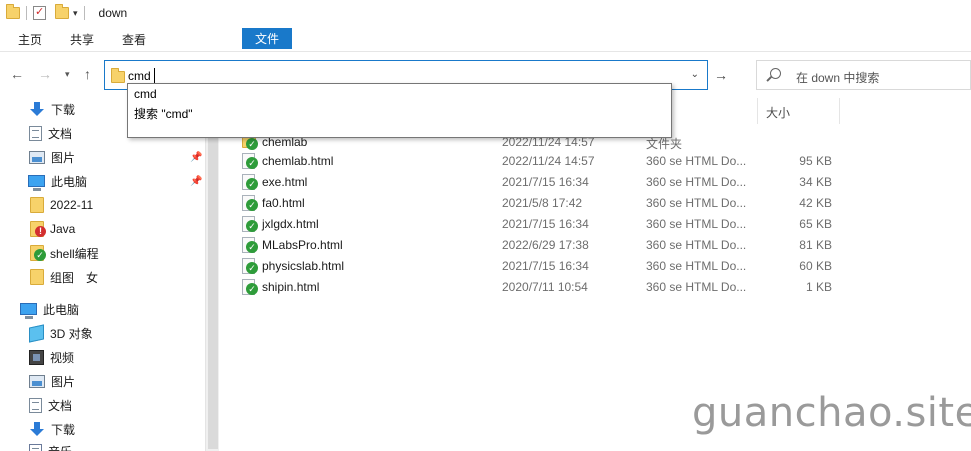 This screenshot has width=971, height=451. Describe the element at coordinates (71, 333) in the screenshot. I see `nav-item-label: 3D 对象` at that location.